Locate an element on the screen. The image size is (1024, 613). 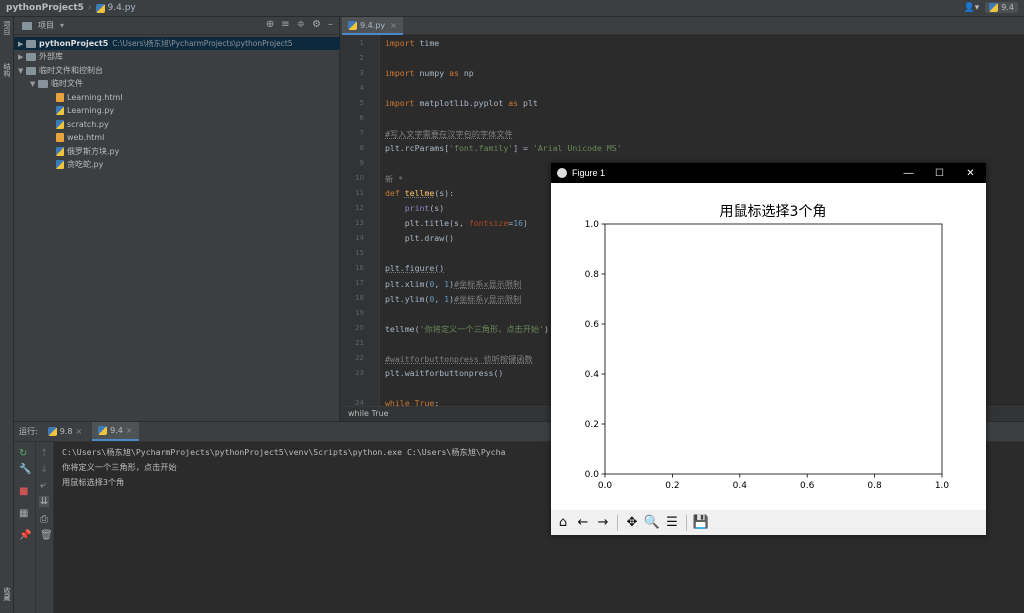
stop-icon: ■ is located at coordinates (23, 491).